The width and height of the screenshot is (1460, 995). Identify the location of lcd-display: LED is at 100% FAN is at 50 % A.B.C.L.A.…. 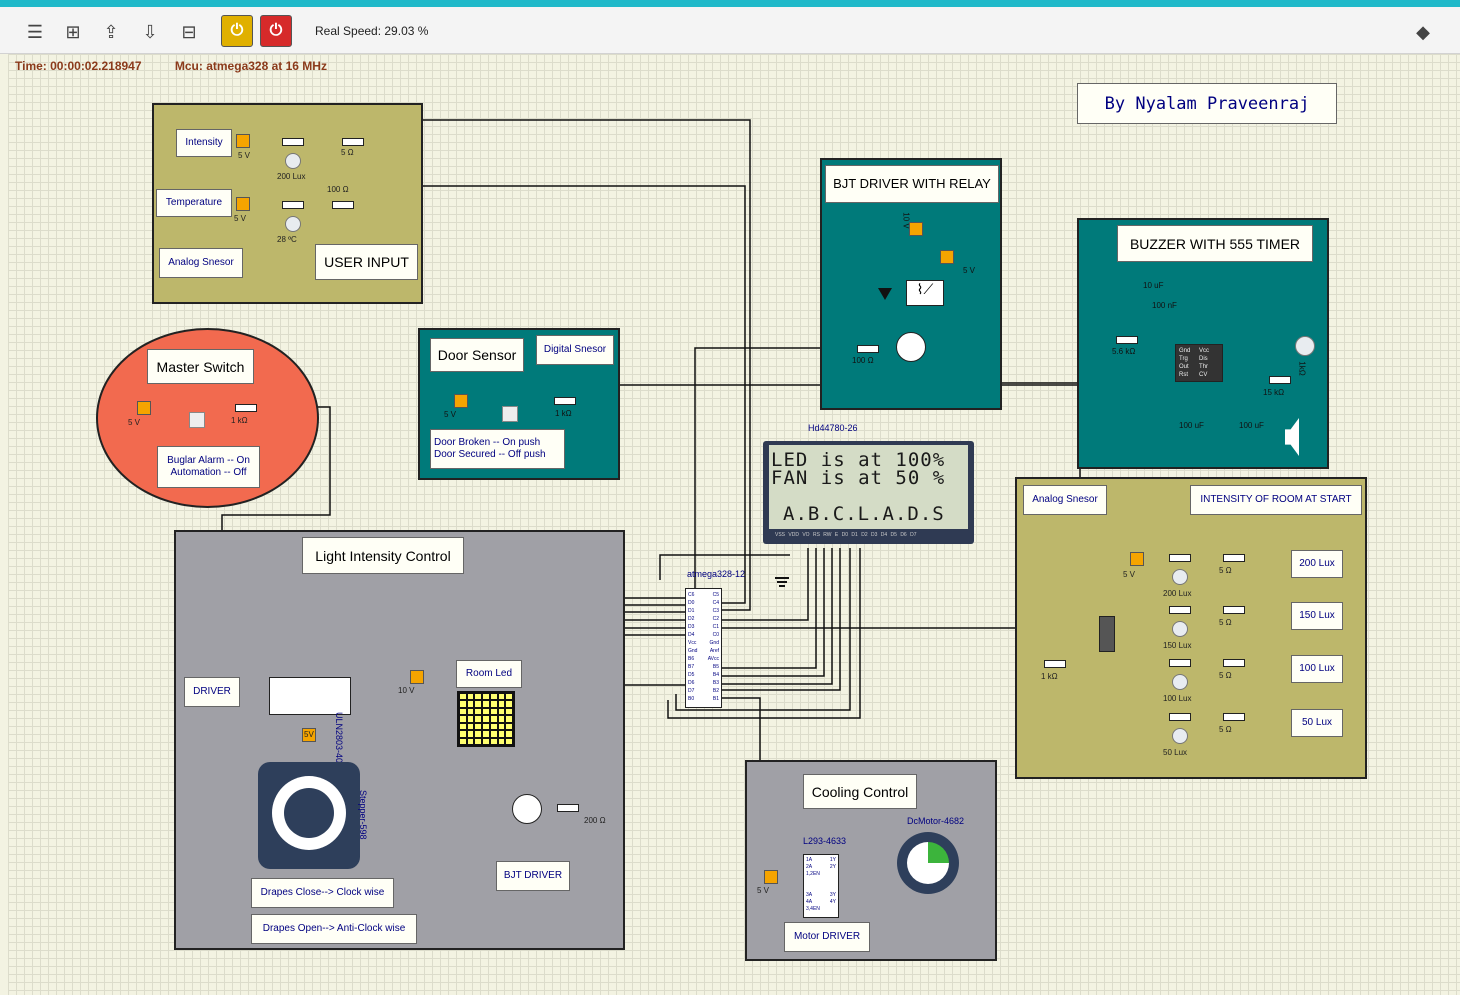
(868, 492).